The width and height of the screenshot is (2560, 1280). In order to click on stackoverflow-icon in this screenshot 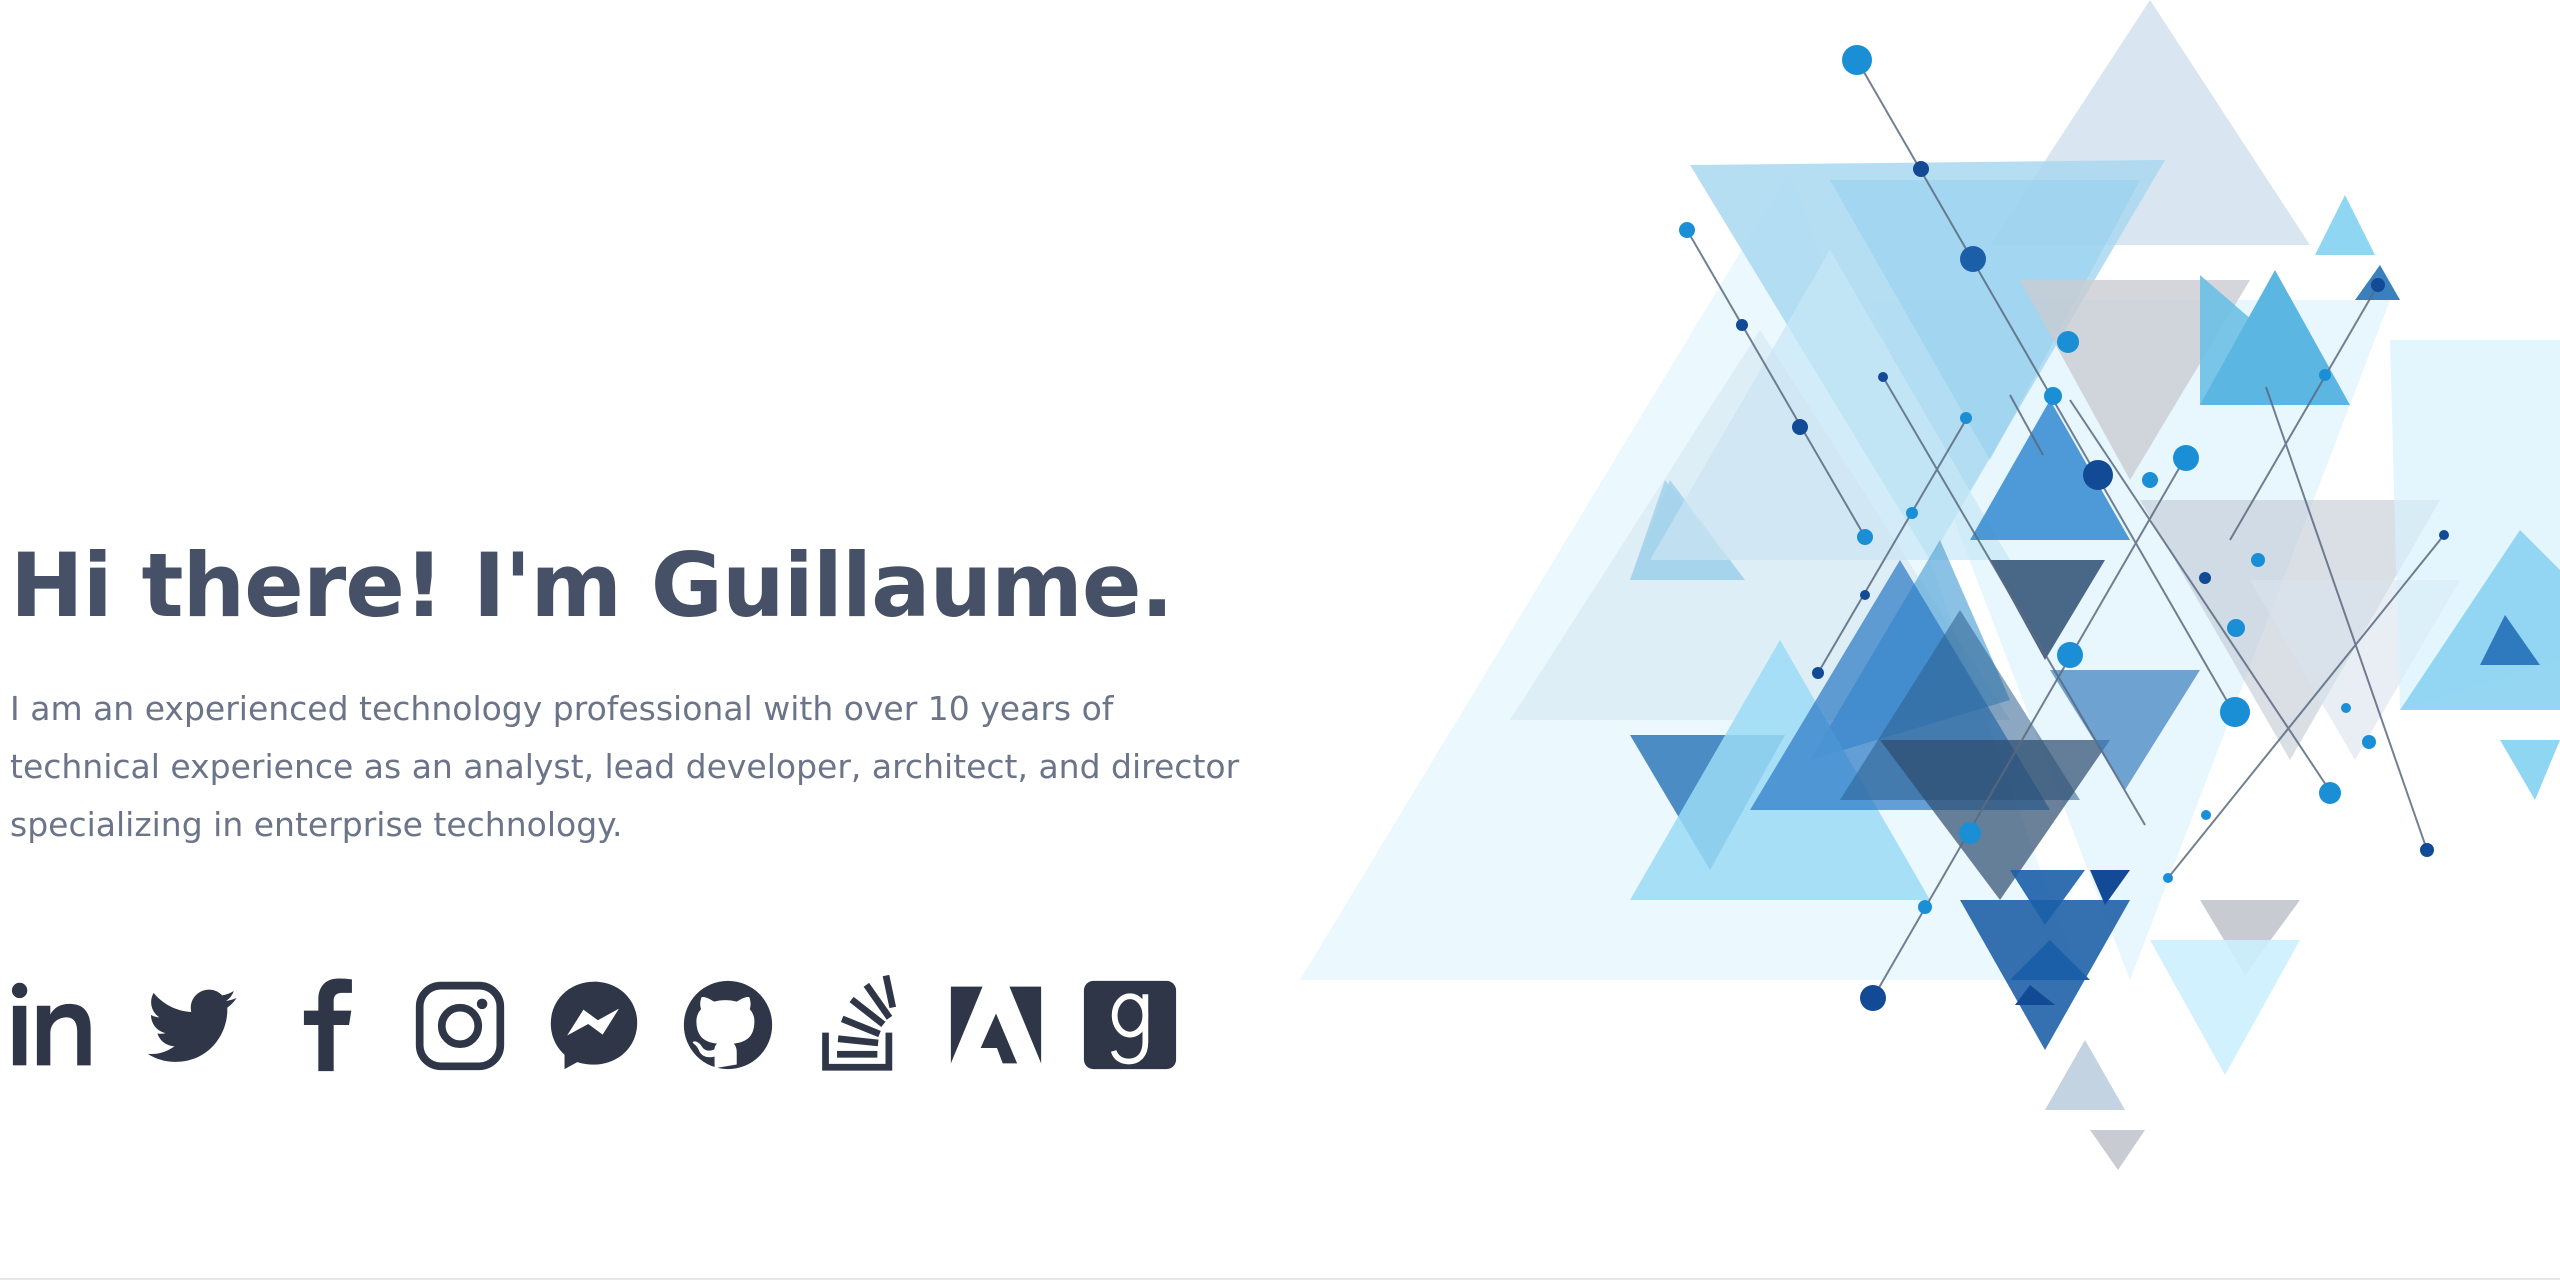, I will do `click(859, 1023)`.